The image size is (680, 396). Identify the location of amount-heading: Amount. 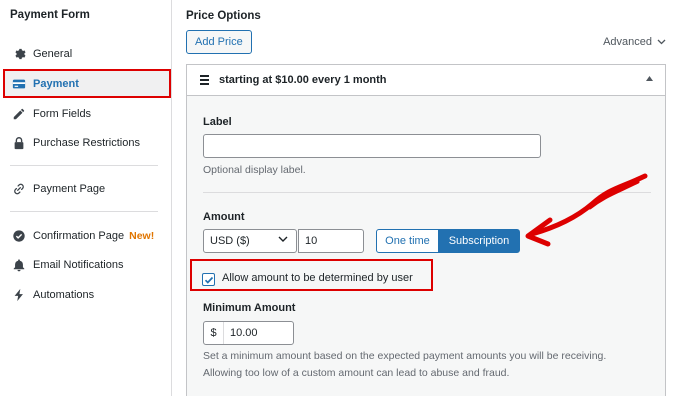
(224, 217).